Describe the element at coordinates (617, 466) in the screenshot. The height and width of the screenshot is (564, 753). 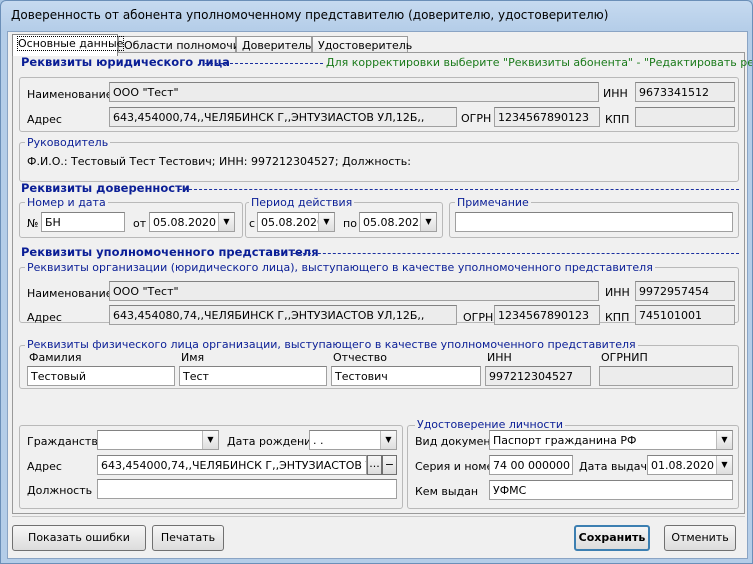
I see `id-issue-label: Дата выдачи` at that location.